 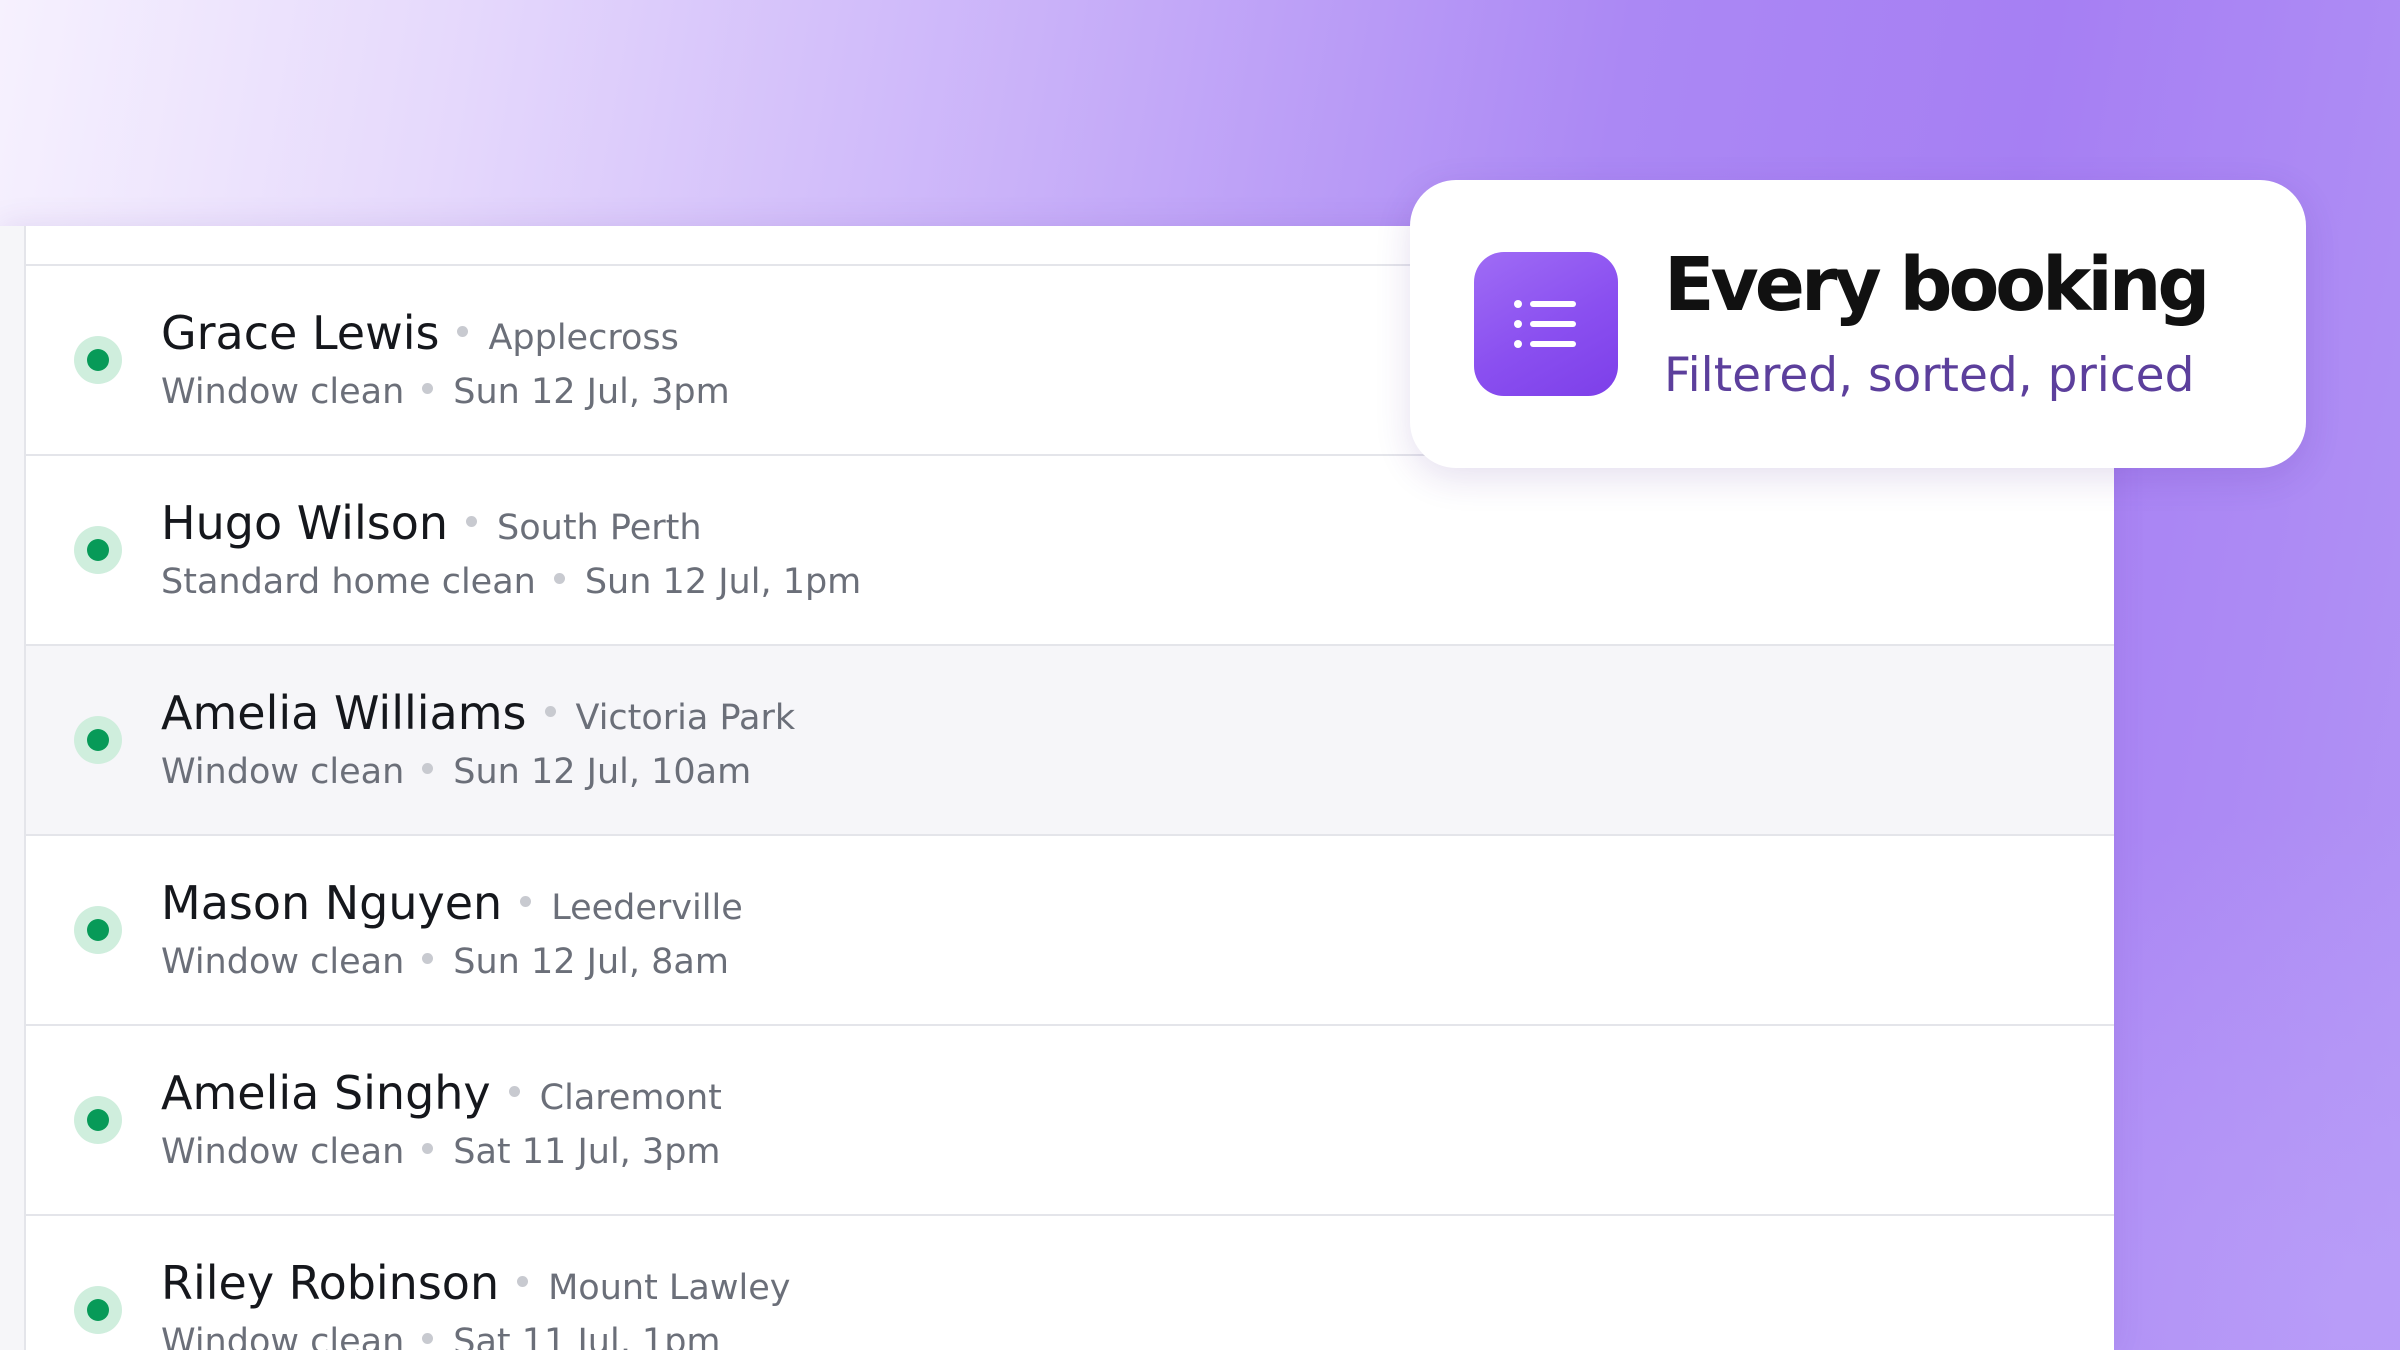 What do you see at coordinates (591, 392) in the screenshot?
I see `booking-datetime: Sun 12 Jul, 3pm` at bounding box center [591, 392].